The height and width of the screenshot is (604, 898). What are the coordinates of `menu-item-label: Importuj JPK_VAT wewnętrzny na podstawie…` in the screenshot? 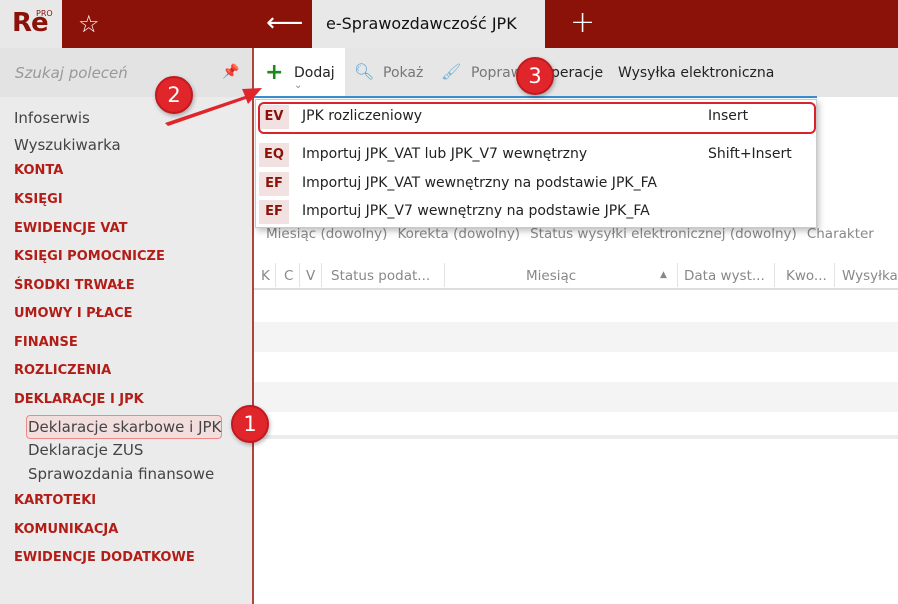 It's located at (479, 183).